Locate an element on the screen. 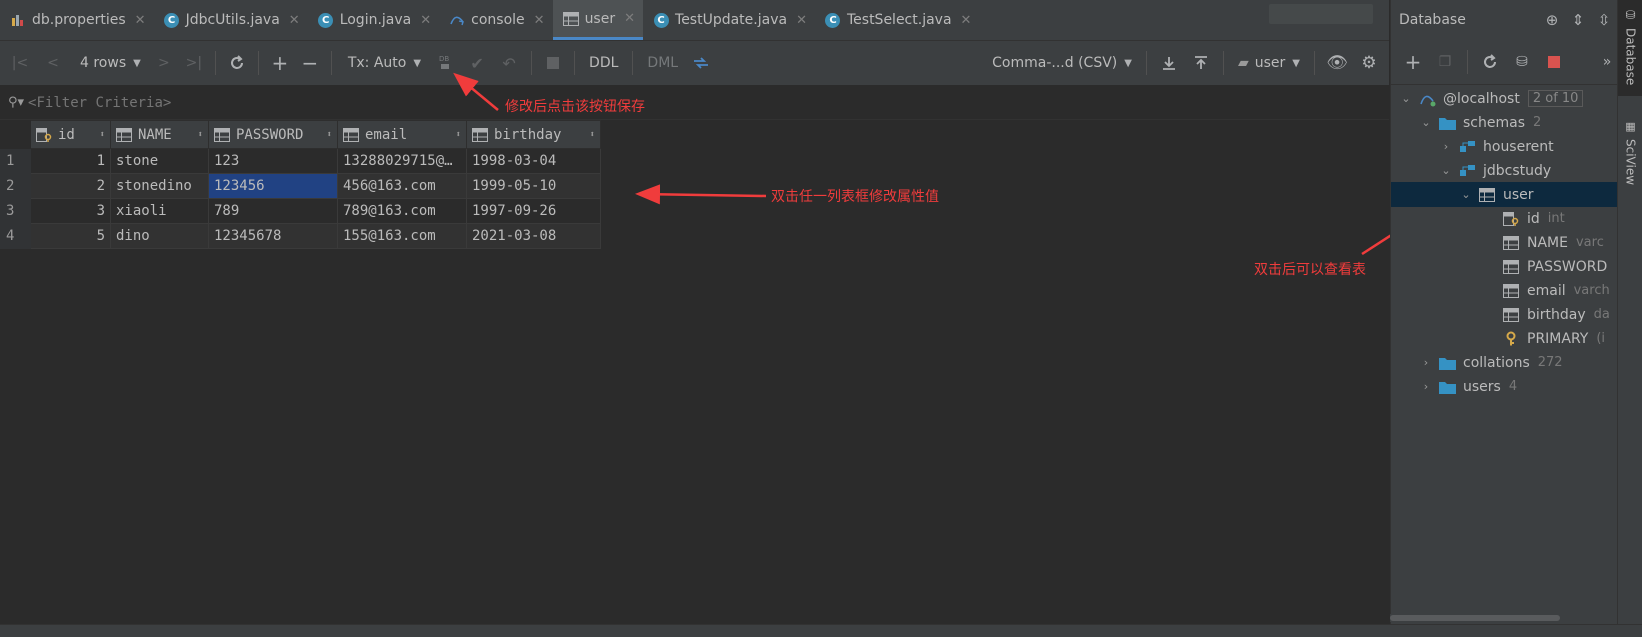 The width and height of the screenshot is (1642, 637). tab-console: console ✕ is located at coordinates (495, 20).